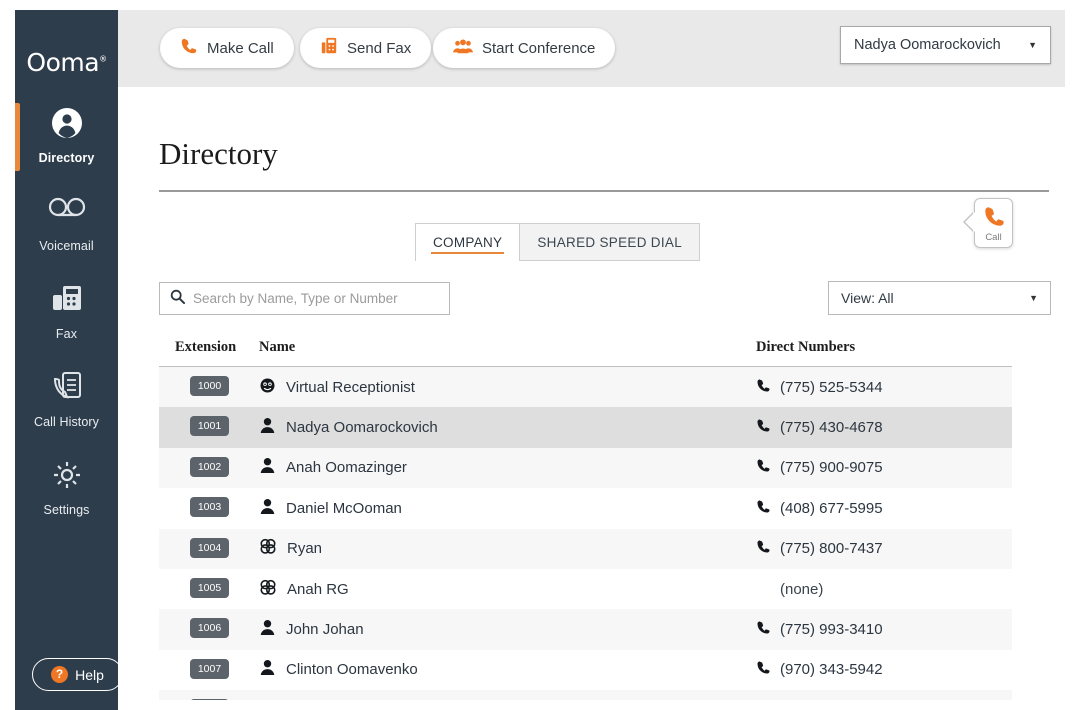 The width and height of the screenshot is (1080, 710). I want to click on user-name-label: Nadya Oomarockovich, so click(927, 45).